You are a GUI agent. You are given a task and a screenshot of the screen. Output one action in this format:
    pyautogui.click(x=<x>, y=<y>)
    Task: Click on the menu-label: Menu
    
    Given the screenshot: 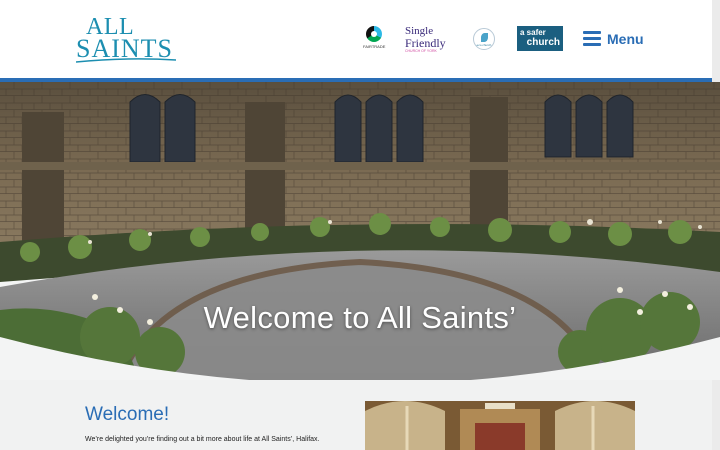 What is the action you would take?
    pyautogui.click(x=625, y=39)
    